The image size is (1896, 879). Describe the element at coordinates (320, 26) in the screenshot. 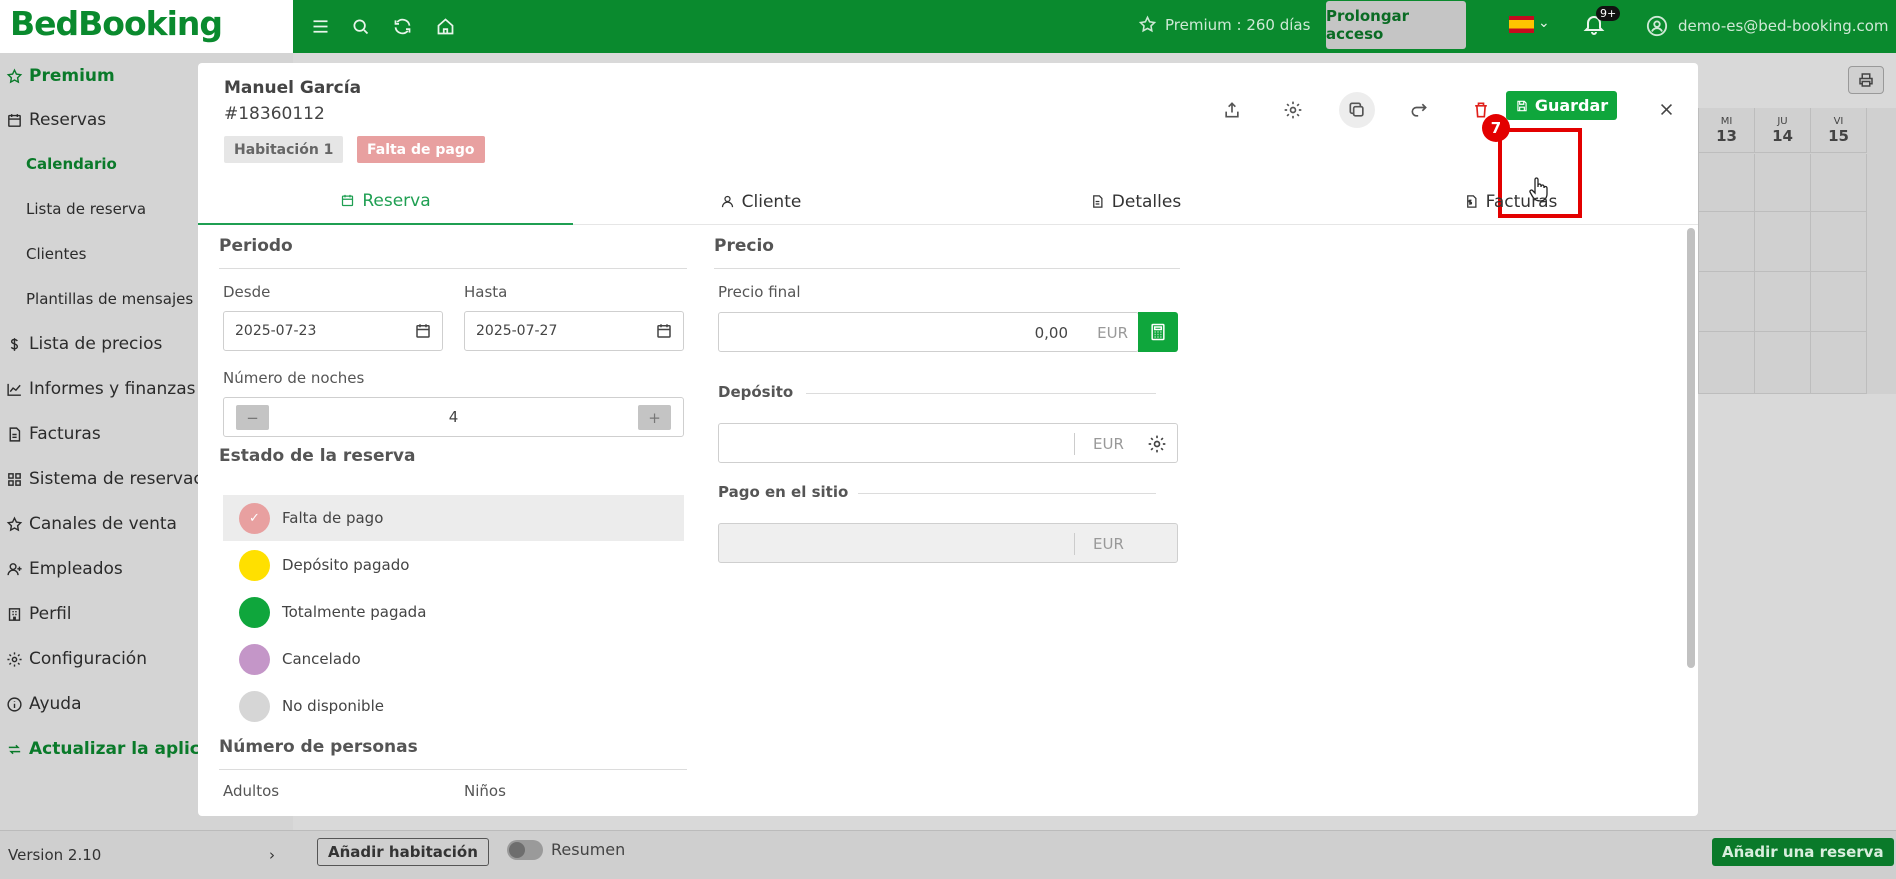

I see `menu-icon` at that location.